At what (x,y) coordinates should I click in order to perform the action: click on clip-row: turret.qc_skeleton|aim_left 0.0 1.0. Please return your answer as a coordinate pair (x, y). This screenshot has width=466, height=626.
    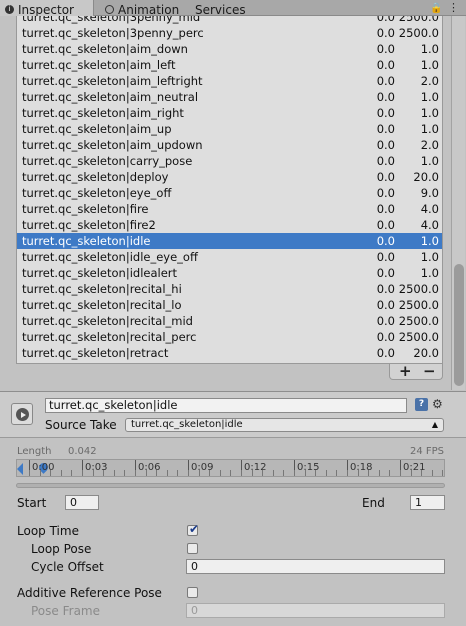
    Looking at the image, I should click on (229, 65).